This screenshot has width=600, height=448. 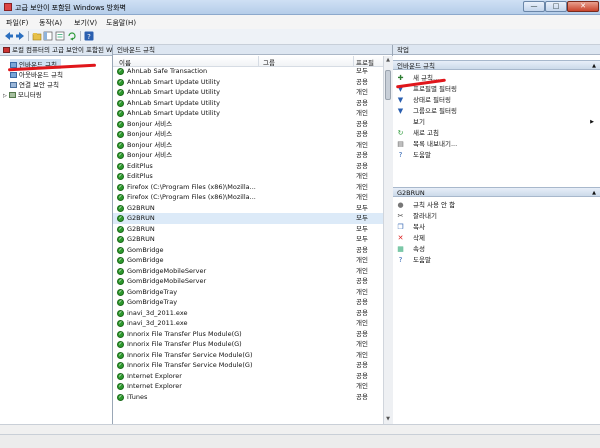 I want to click on cut-icon: ✂, so click(x=400, y=216).